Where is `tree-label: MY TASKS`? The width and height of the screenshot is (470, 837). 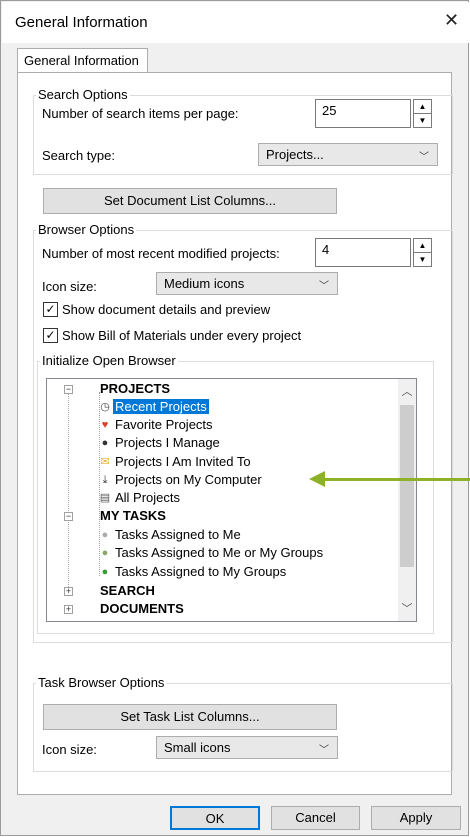
tree-label: MY TASKS is located at coordinates (133, 515).